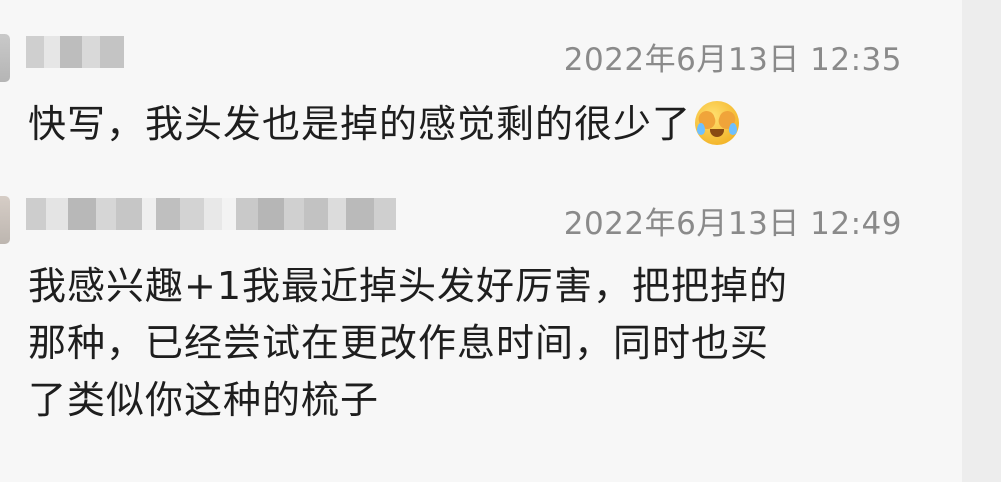 This screenshot has height=482, width=1001. Describe the element at coordinates (732, 60) in the screenshot. I see `comment-timestamp: 2022年6月13日 12:35` at that location.